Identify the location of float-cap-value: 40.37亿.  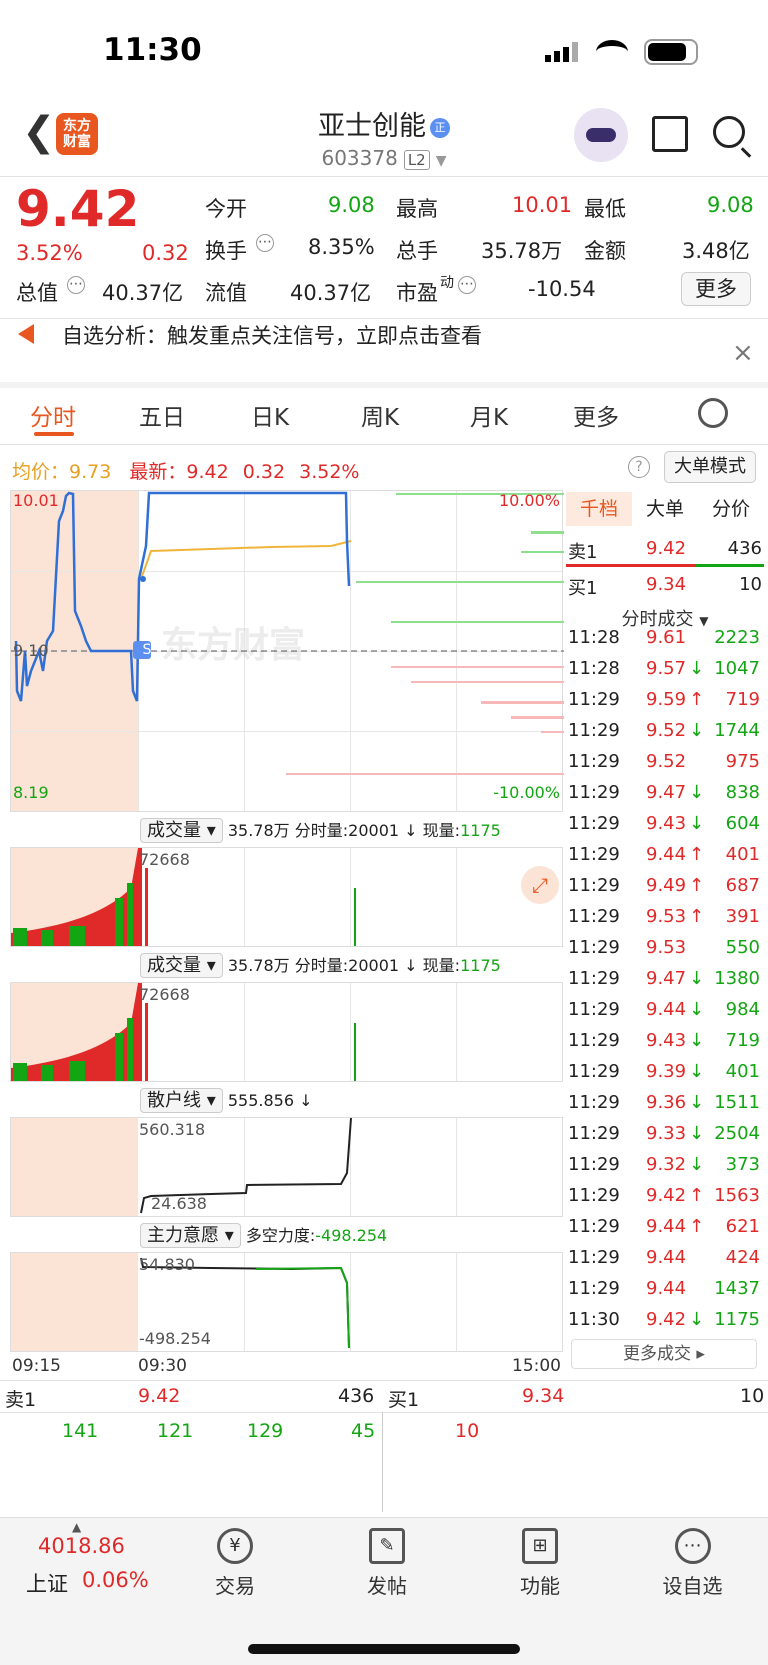
(331, 293).